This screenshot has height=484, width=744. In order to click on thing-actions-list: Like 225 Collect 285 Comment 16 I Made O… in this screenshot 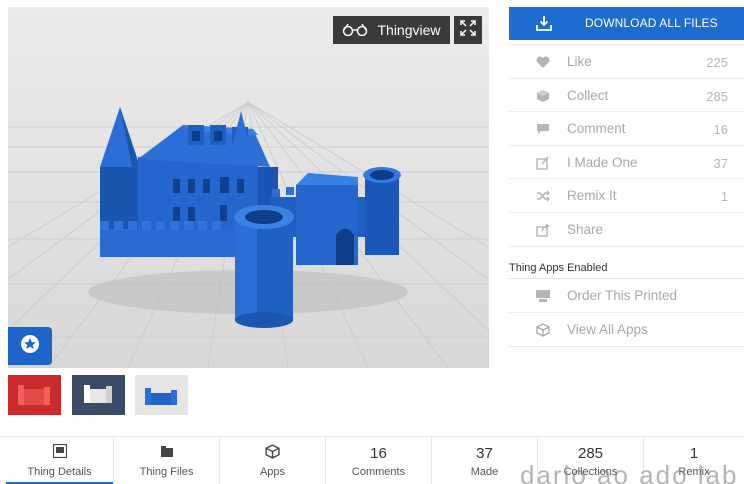, I will do `click(626, 145)`.